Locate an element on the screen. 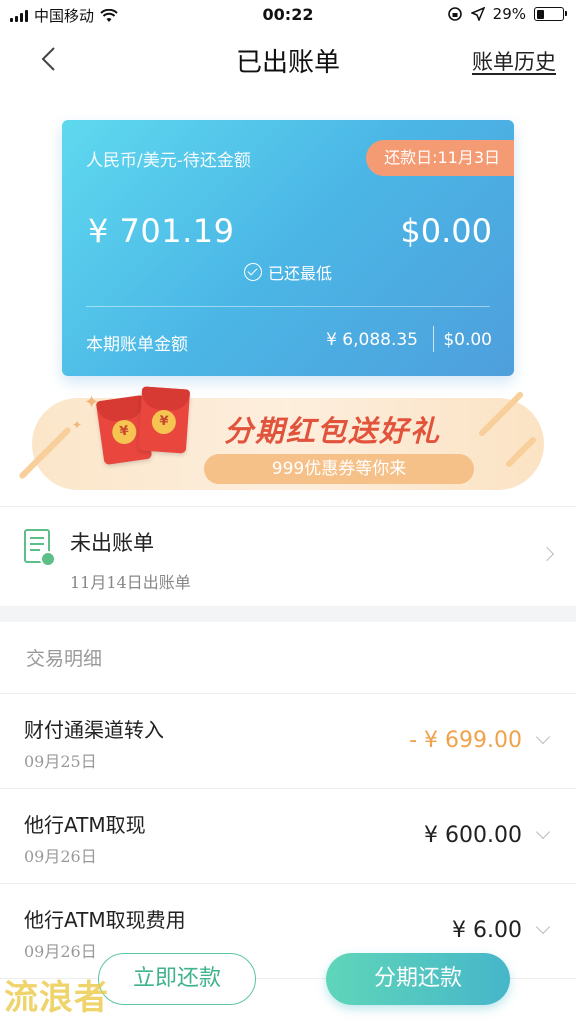 The width and height of the screenshot is (576, 1024). amount-due-cny: ¥ 701.19 is located at coordinates (161, 231).